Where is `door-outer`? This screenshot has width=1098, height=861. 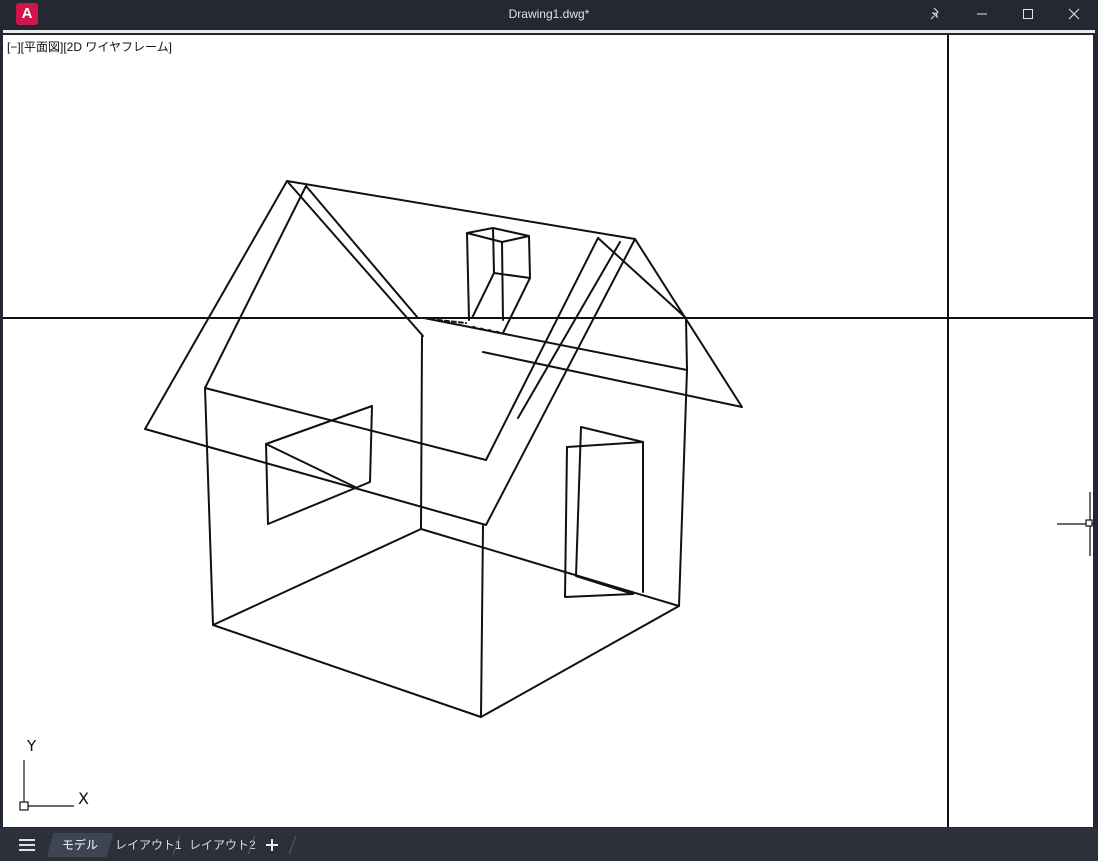 door-outer is located at coordinates (612, 509).